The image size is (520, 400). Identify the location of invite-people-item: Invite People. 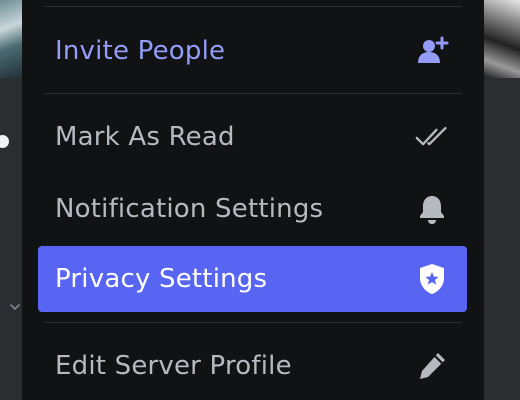
(252, 51).